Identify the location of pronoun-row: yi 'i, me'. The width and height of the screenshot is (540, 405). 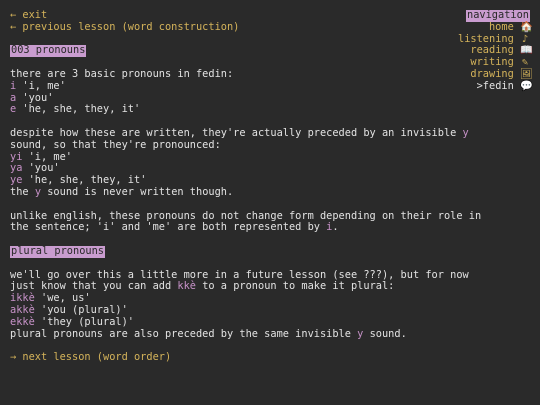
(41, 156).